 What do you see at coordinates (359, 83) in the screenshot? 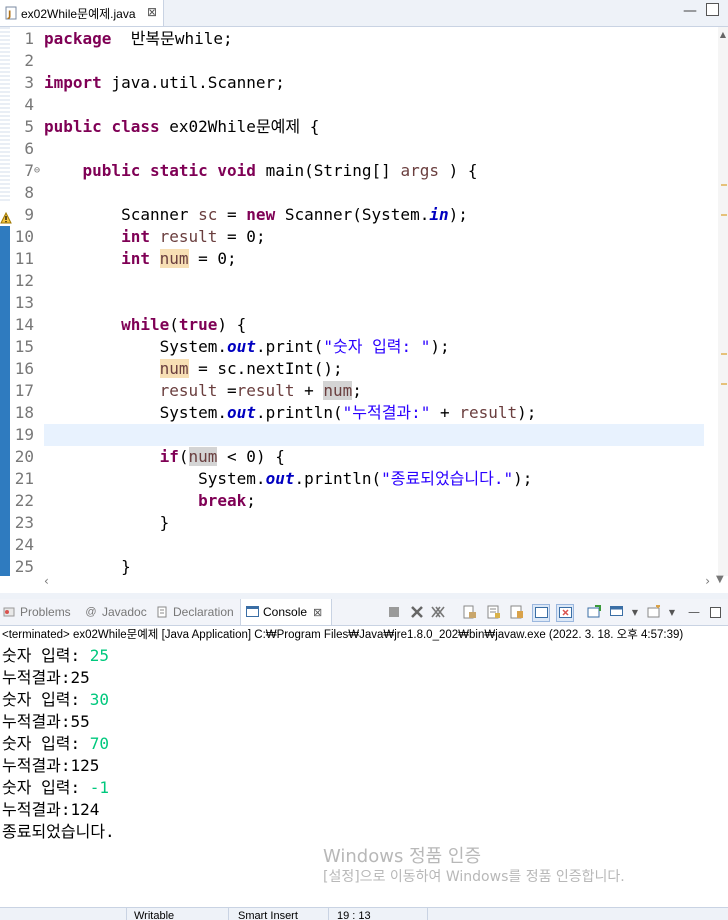
I see `code-line: 3 import java.util.Scanner;` at bounding box center [359, 83].